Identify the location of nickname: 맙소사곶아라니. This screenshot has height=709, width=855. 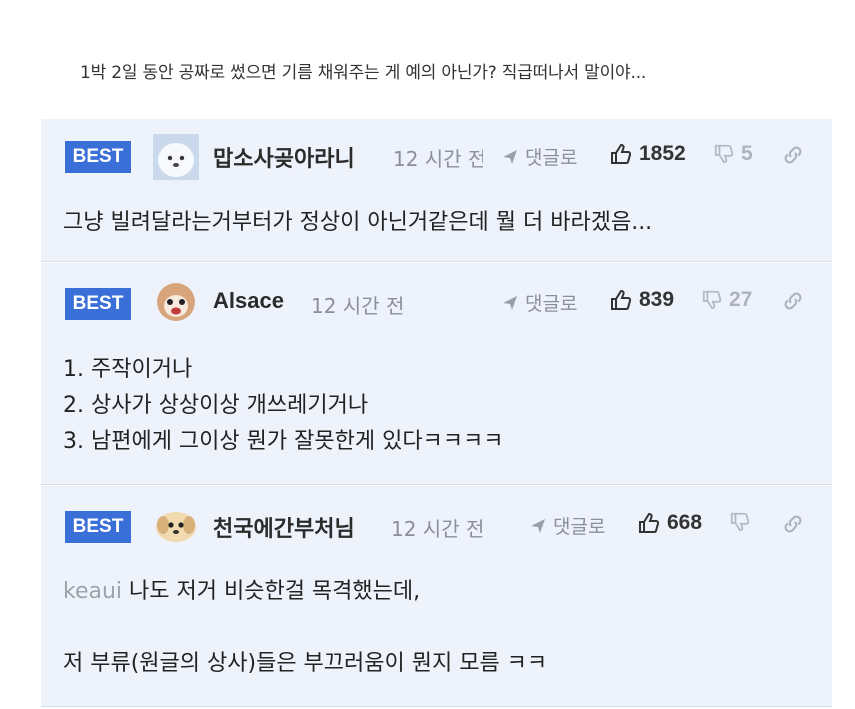
(284, 157).